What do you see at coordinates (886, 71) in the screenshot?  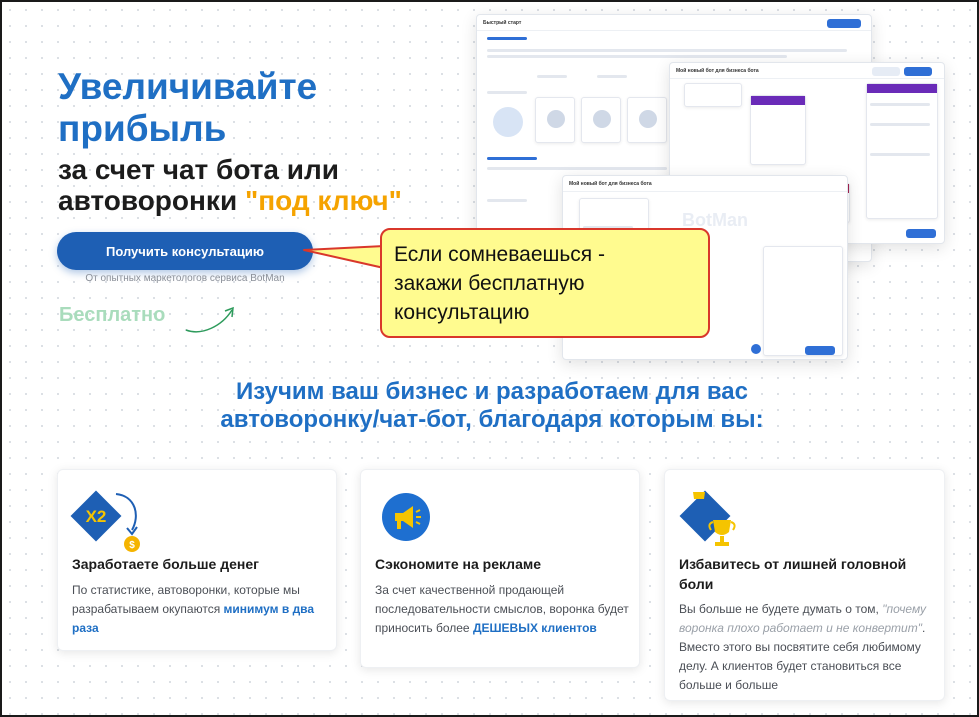 I see `mockup-tab` at bounding box center [886, 71].